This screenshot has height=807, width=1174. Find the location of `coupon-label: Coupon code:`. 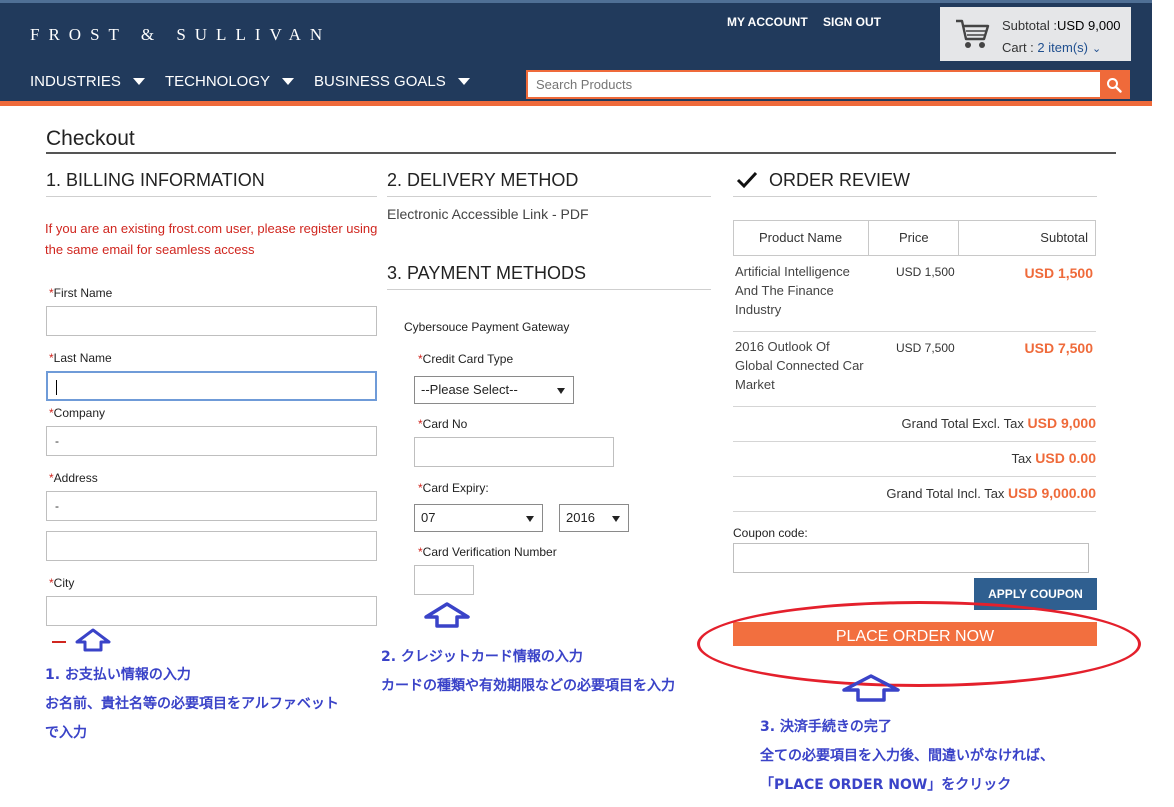

coupon-label: Coupon code: is located at coordinates (770, 533).